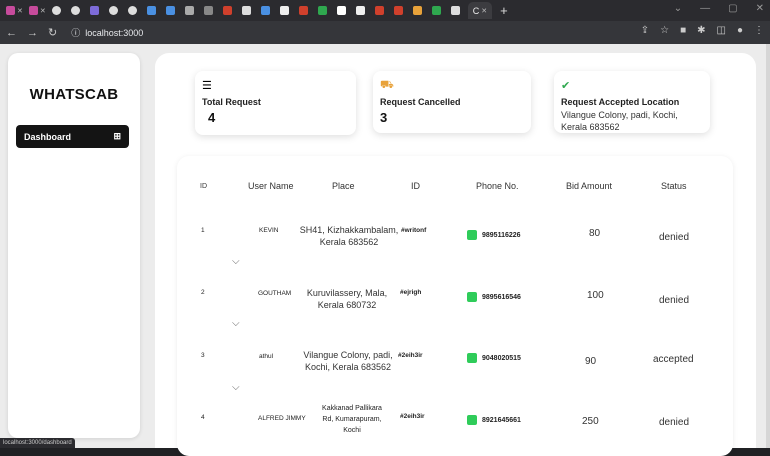  I want to click on row-place: Kuruvilassery, Mala, Kerala 680732, so click(347, 299).